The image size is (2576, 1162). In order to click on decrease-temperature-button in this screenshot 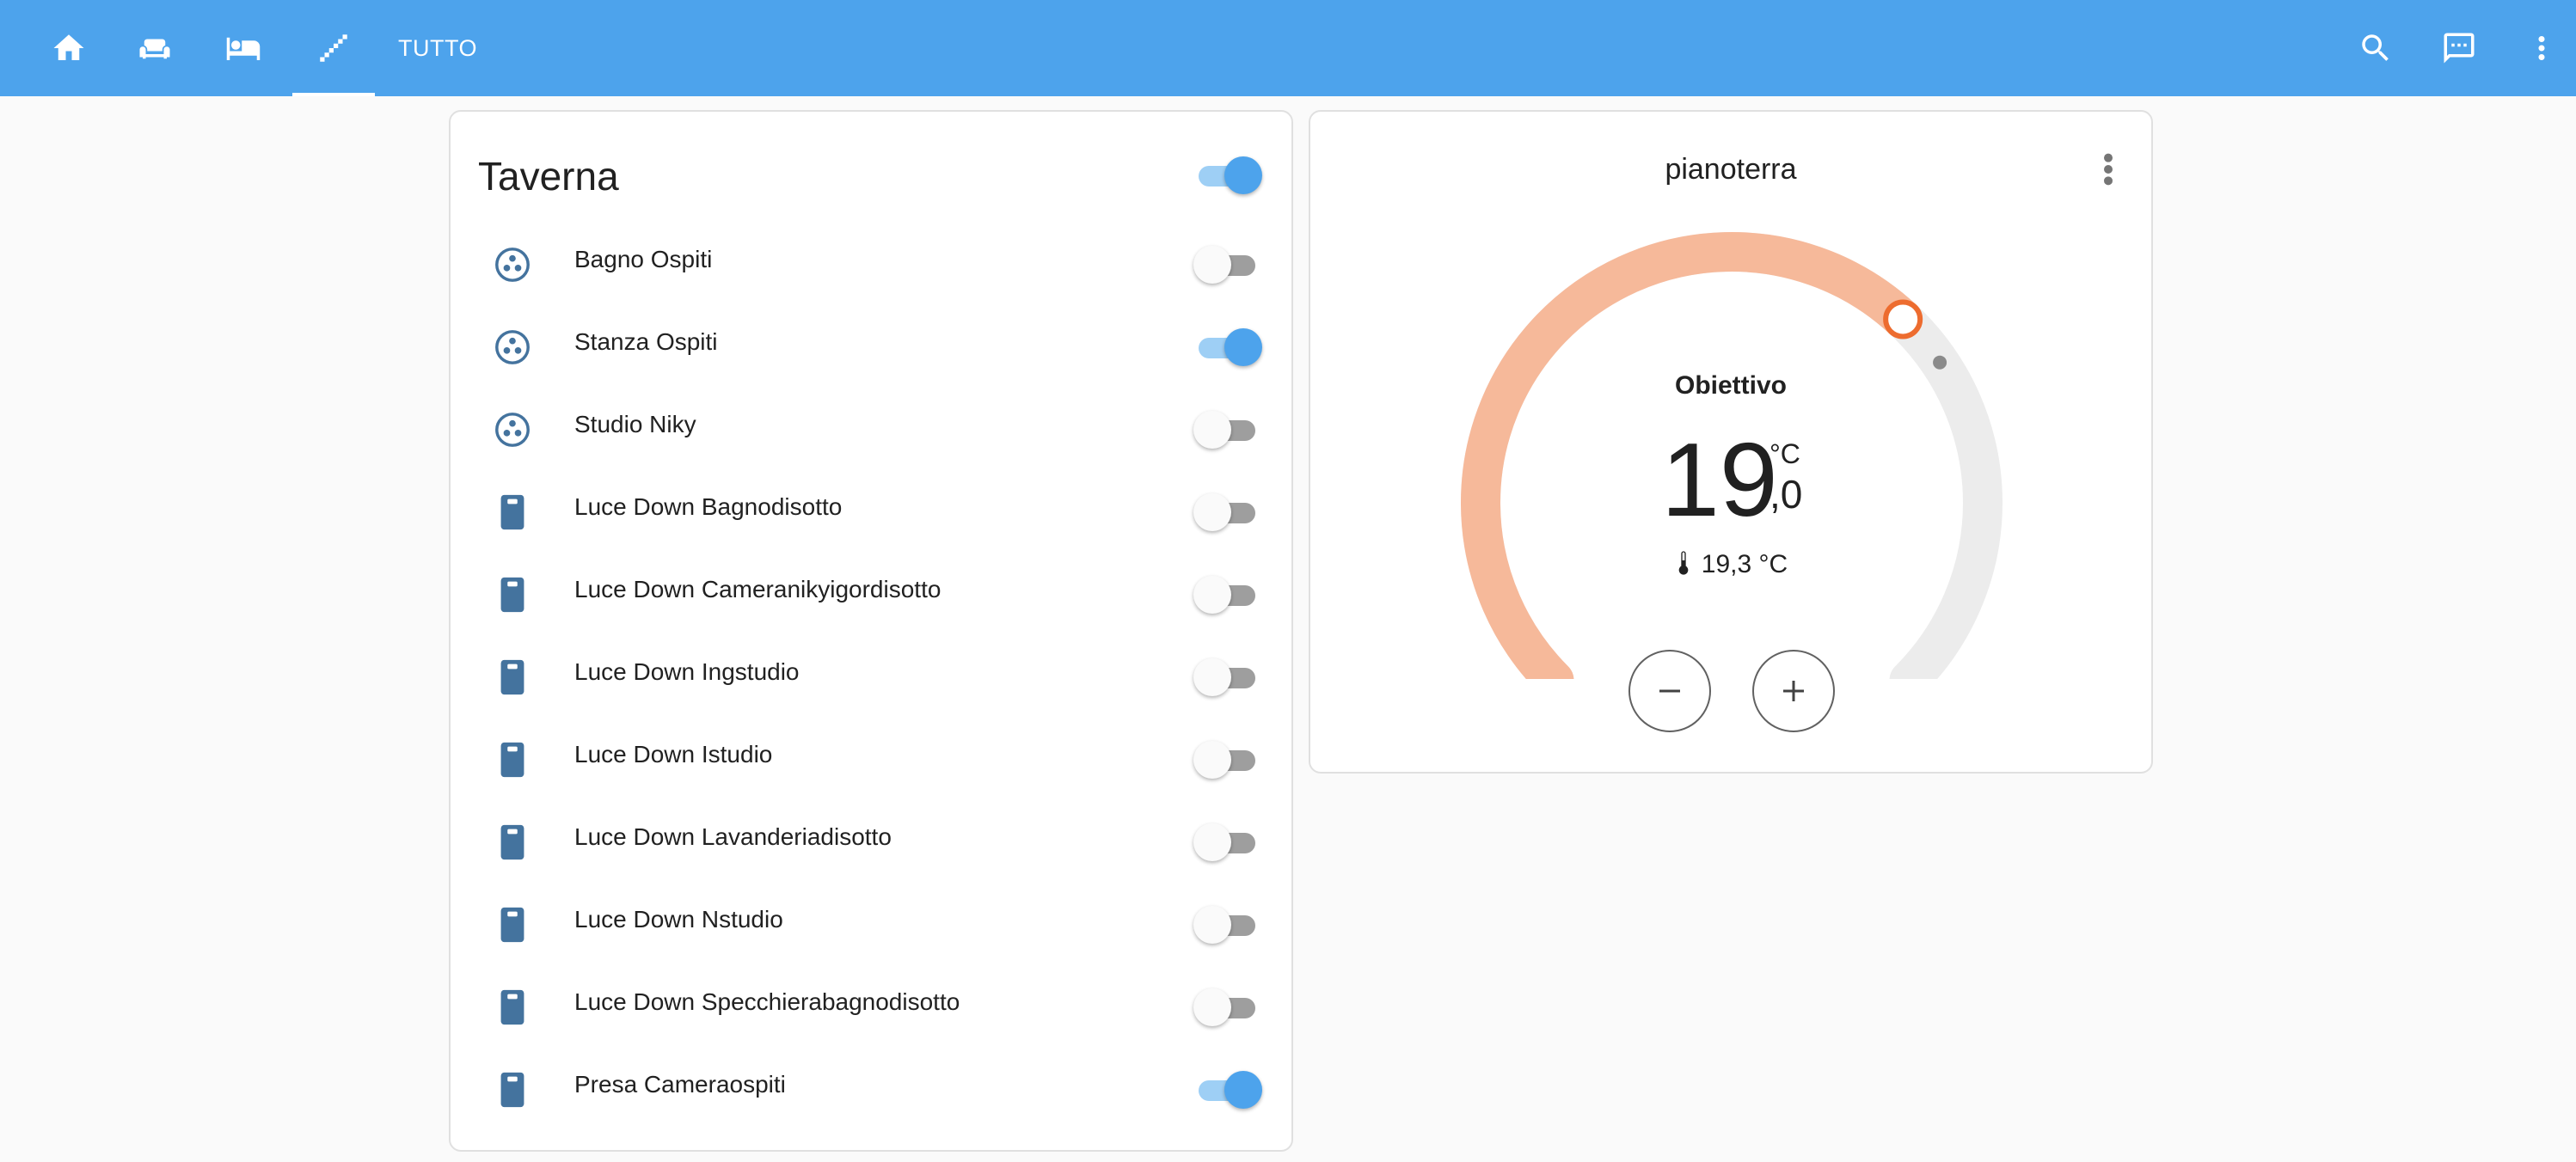, I will do `click(1669, 691)`.